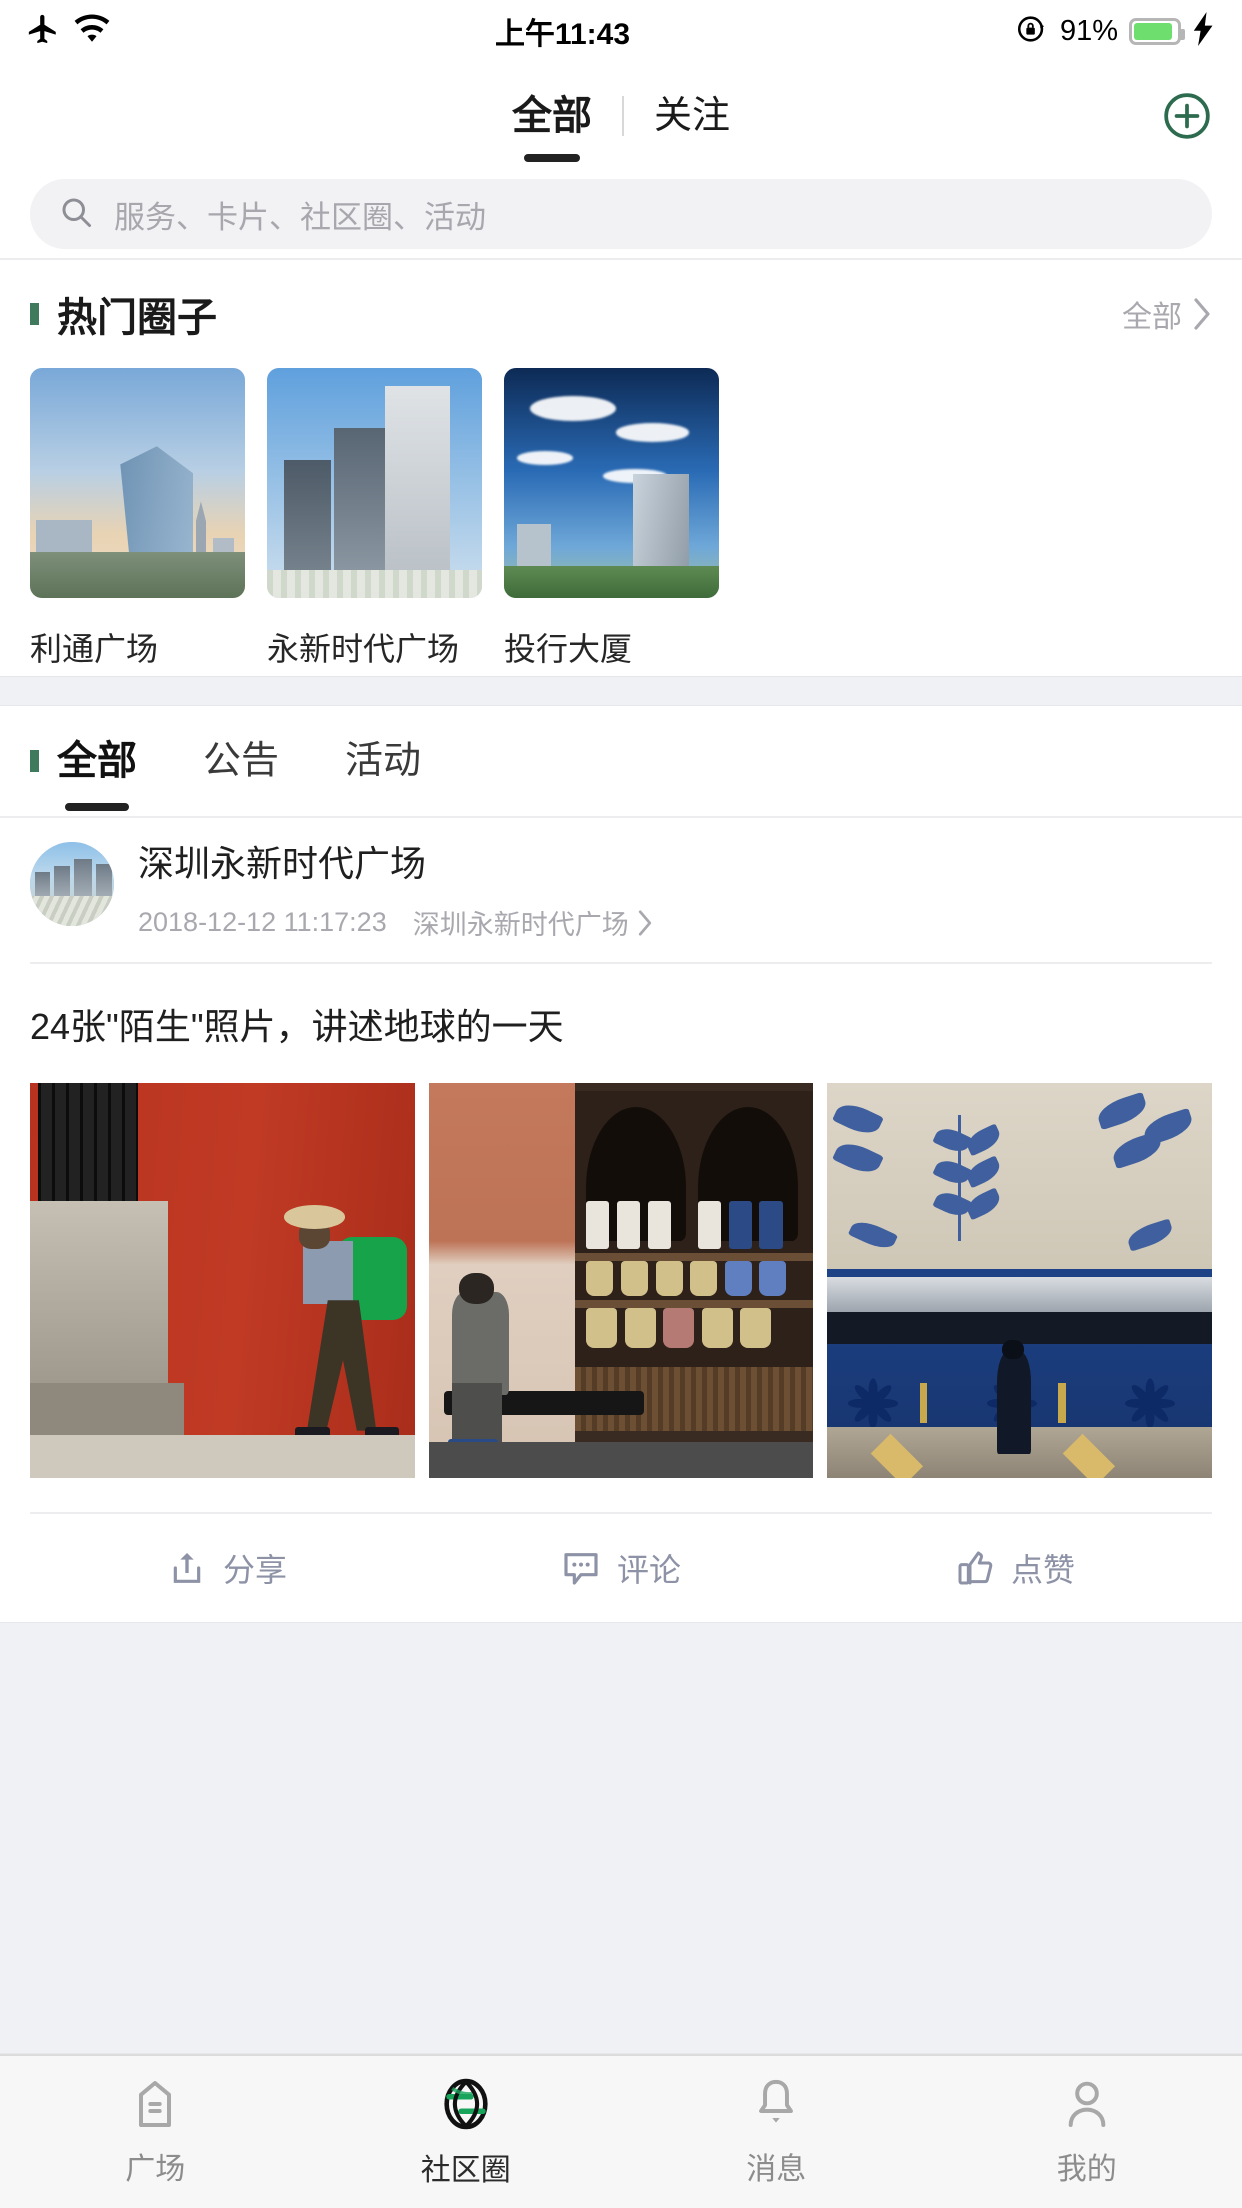 The height and width of the screenshot is (2208, 1242). I want to click on rotation-lock-icon, so click(1032, 31).